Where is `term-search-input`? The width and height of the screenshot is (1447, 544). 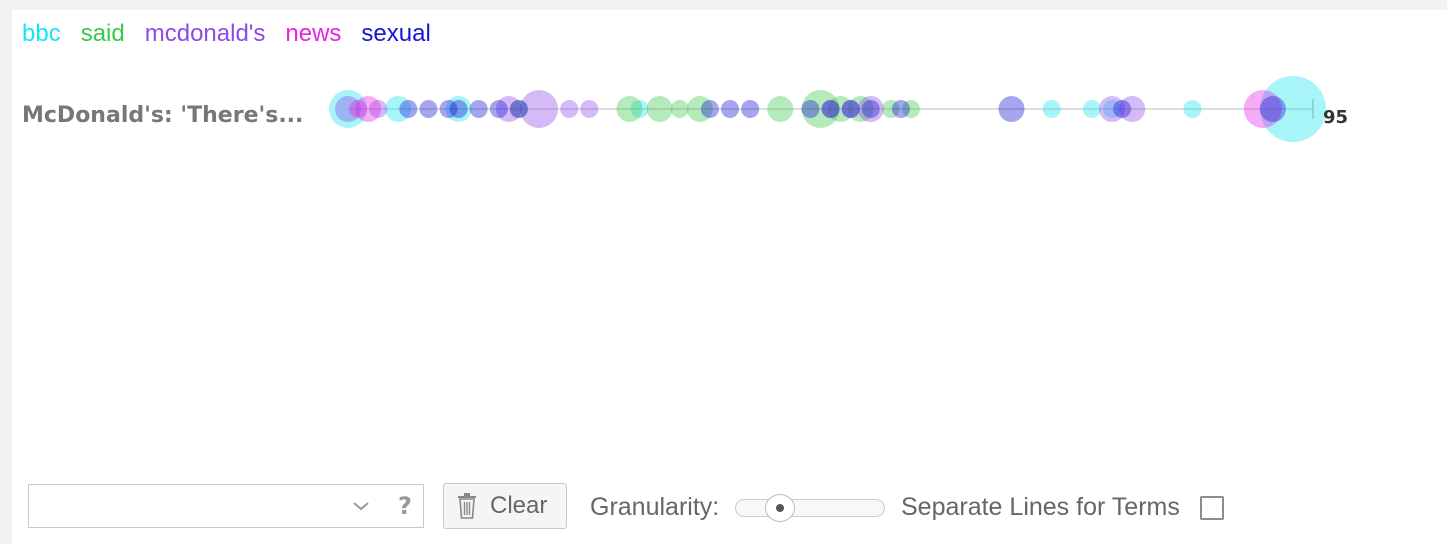 term-search-input is located at coordinates (199, 506).